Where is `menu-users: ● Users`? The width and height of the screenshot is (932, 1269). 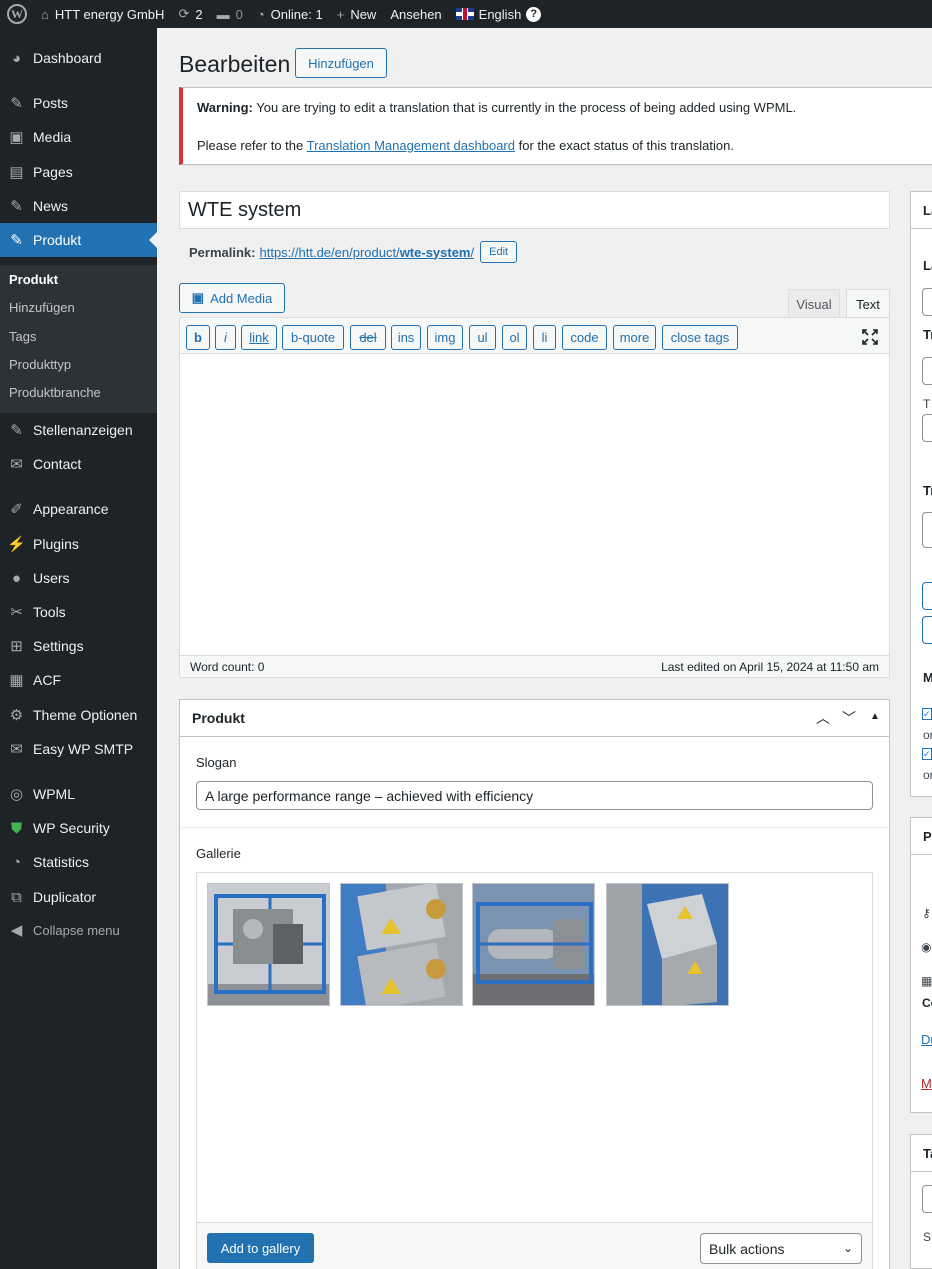 menu-users: ● Users is located at coordinates (78, 578).